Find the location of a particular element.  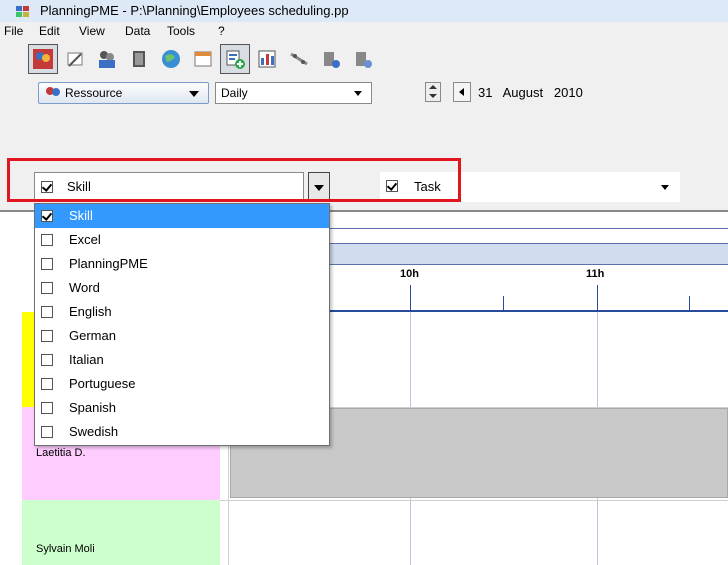

menu-help: ? is located at coordinates (221, 31).